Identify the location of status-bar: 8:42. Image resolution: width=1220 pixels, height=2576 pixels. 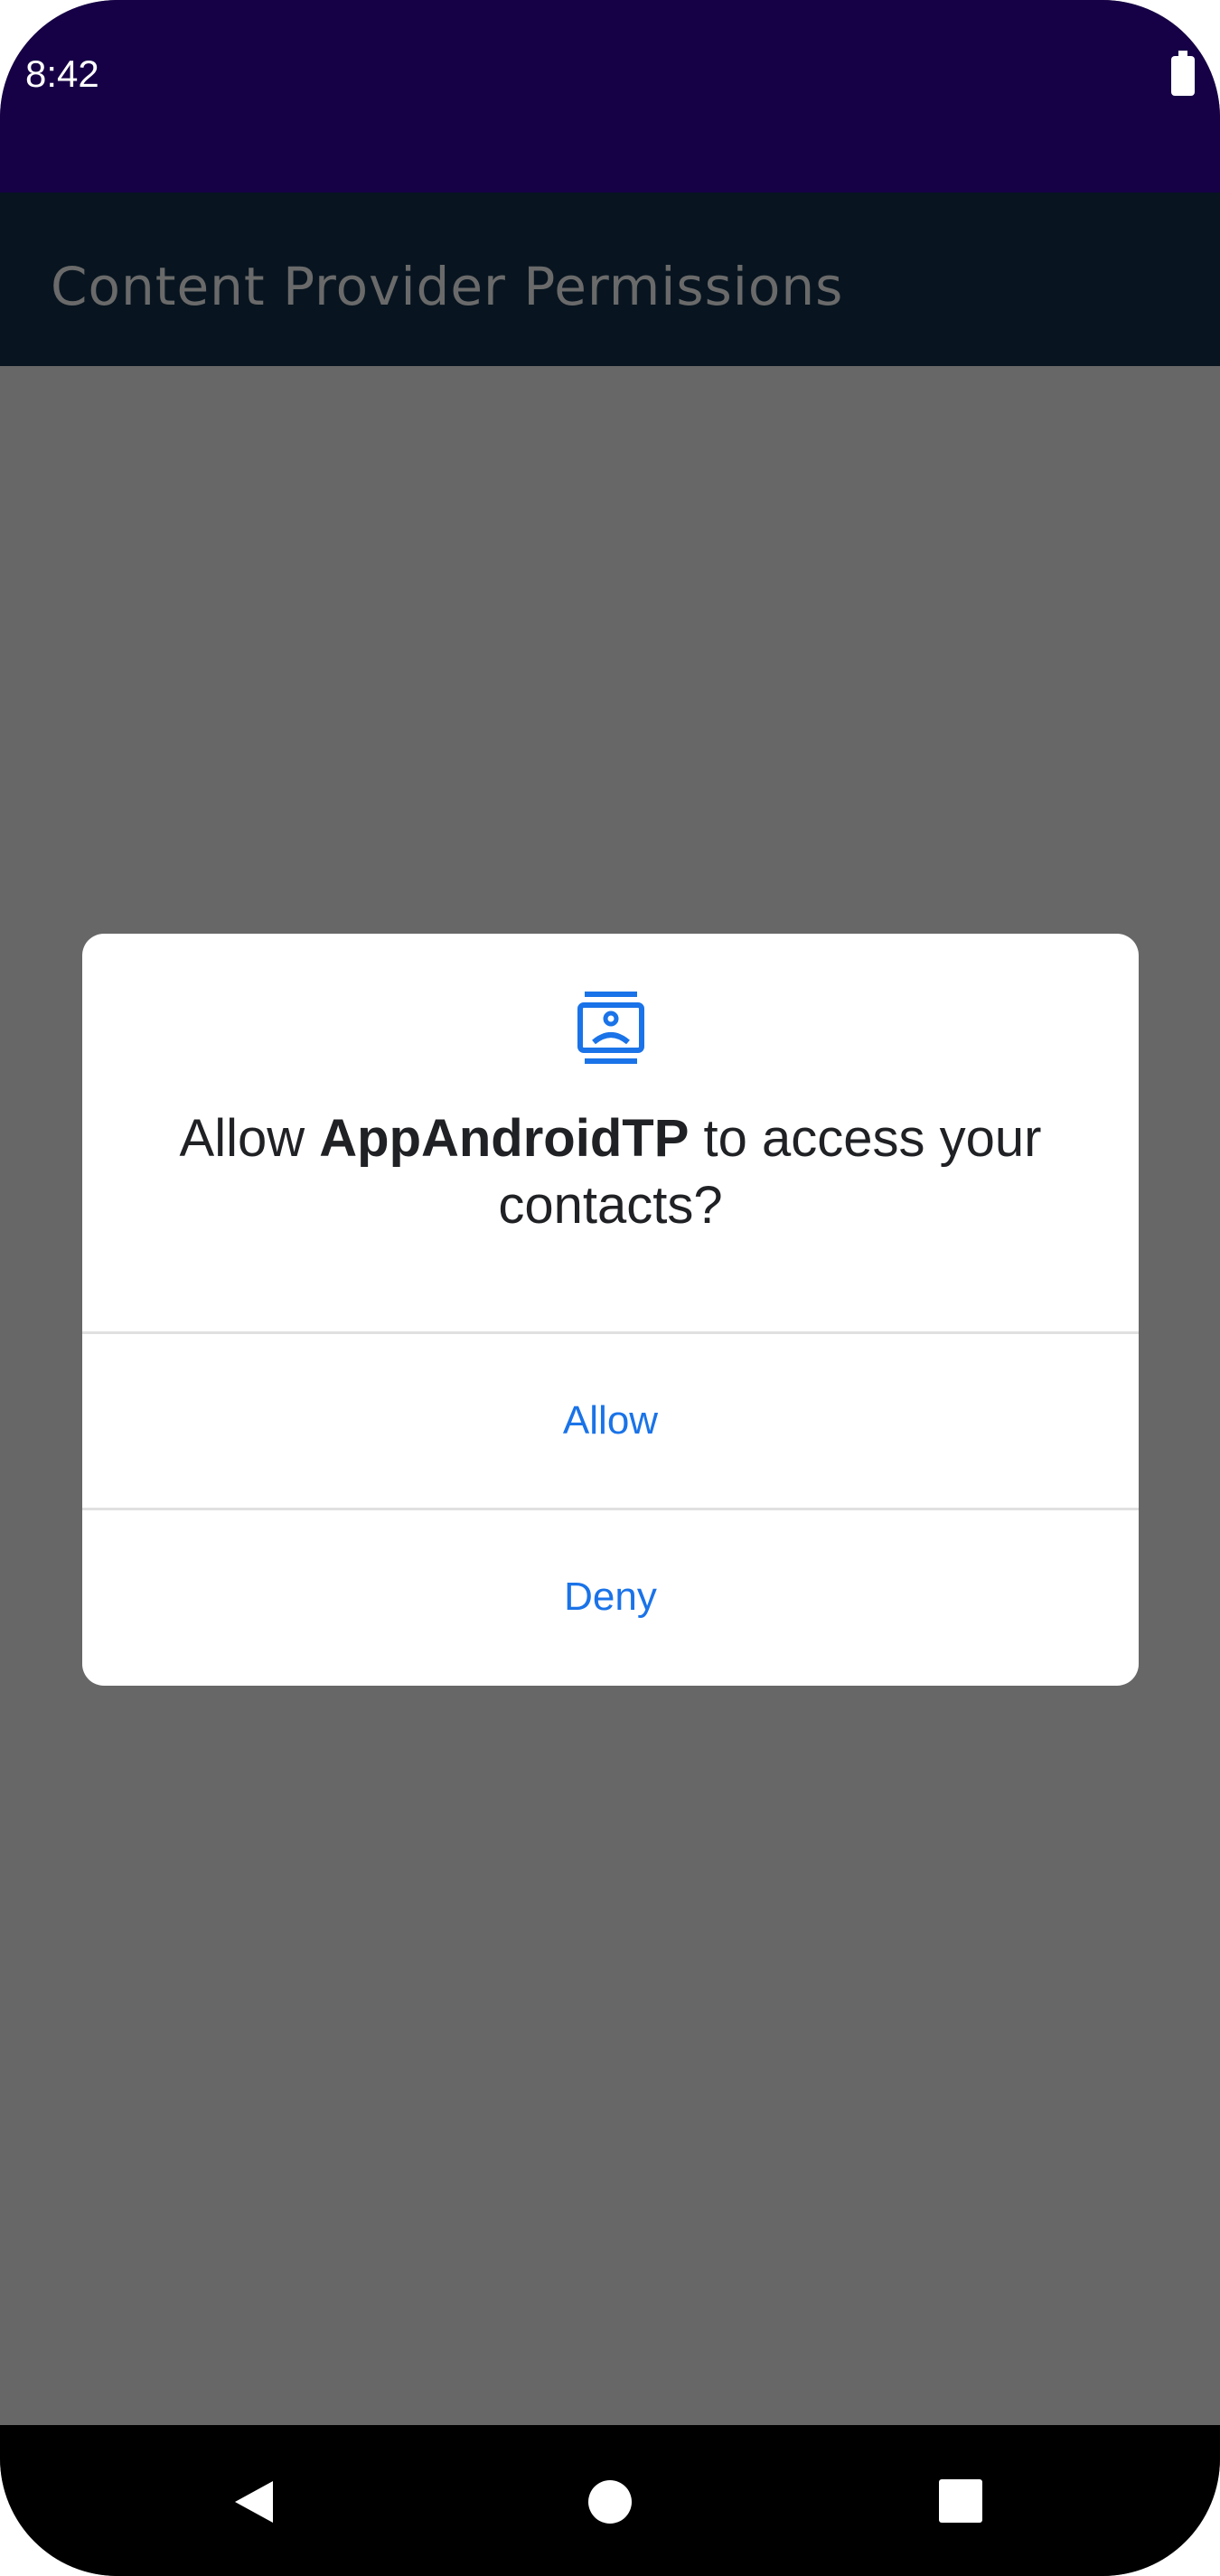
(610, 96).